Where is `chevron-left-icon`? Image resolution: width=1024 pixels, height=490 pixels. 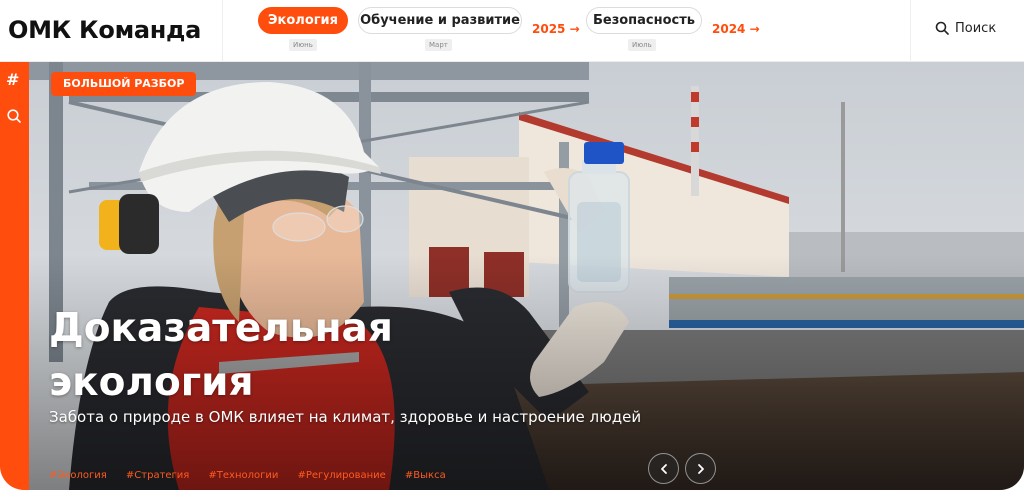
chevron-left-icon is located at coordinates (663, 469).